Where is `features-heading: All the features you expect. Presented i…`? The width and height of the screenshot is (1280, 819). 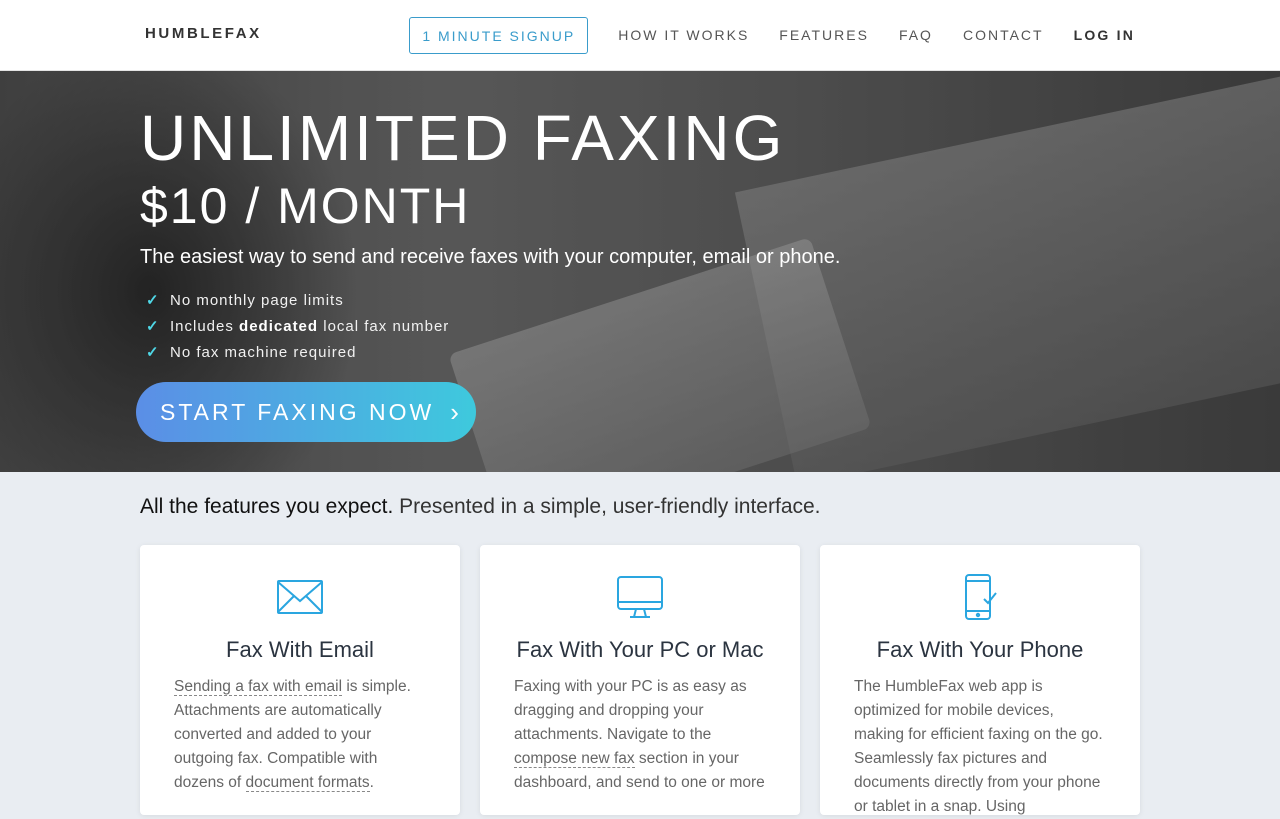
features-heading: All the features you expect. Presented i… is located at coordinates (480, 506).